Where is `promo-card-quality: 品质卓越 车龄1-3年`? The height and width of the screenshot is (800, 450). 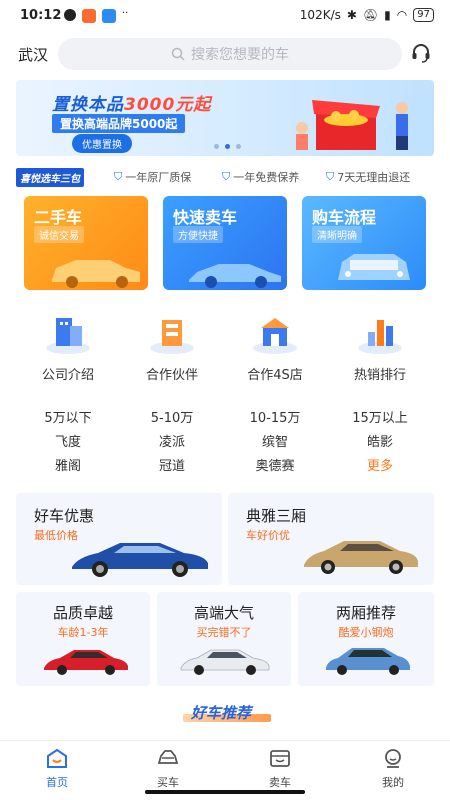 promo-card-quality: 品质卓越 车龄1-3年 is located at coordinates (83, 639).